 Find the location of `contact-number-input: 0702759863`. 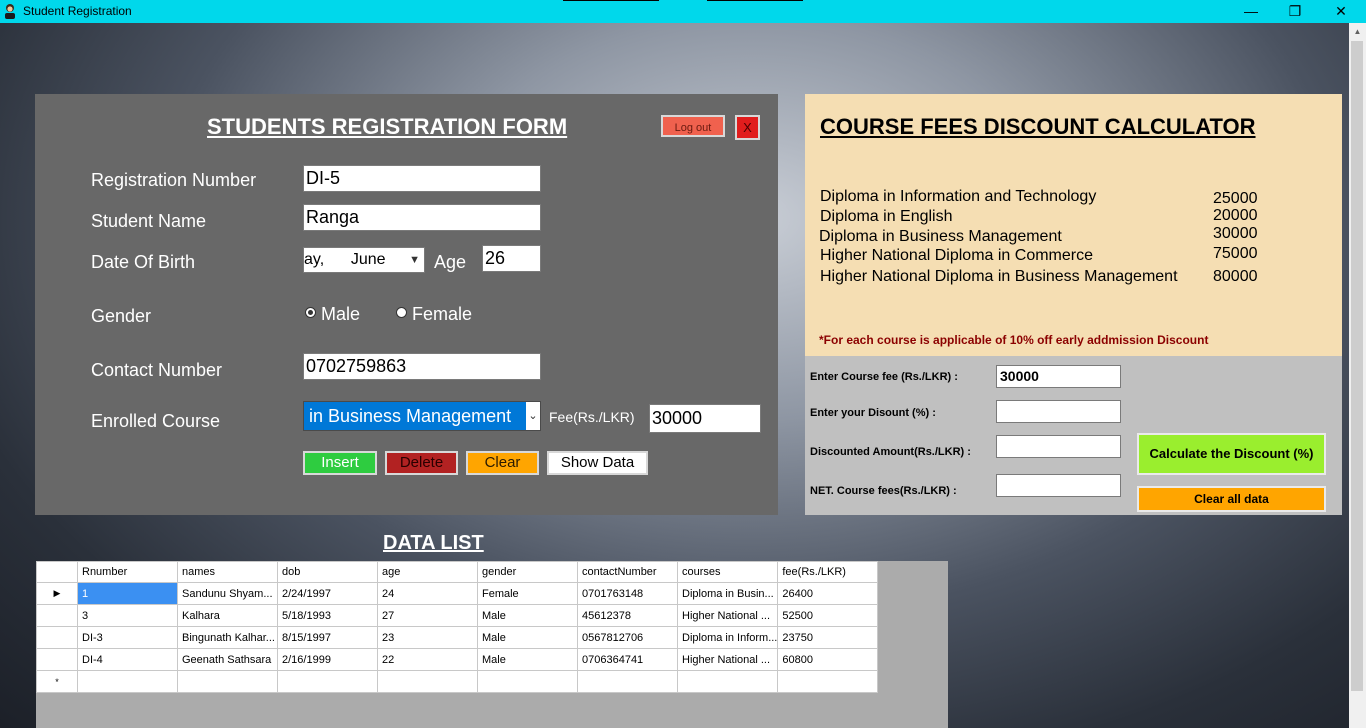

contact-number-input: 0702759863 is located at coordinates (422, 366).